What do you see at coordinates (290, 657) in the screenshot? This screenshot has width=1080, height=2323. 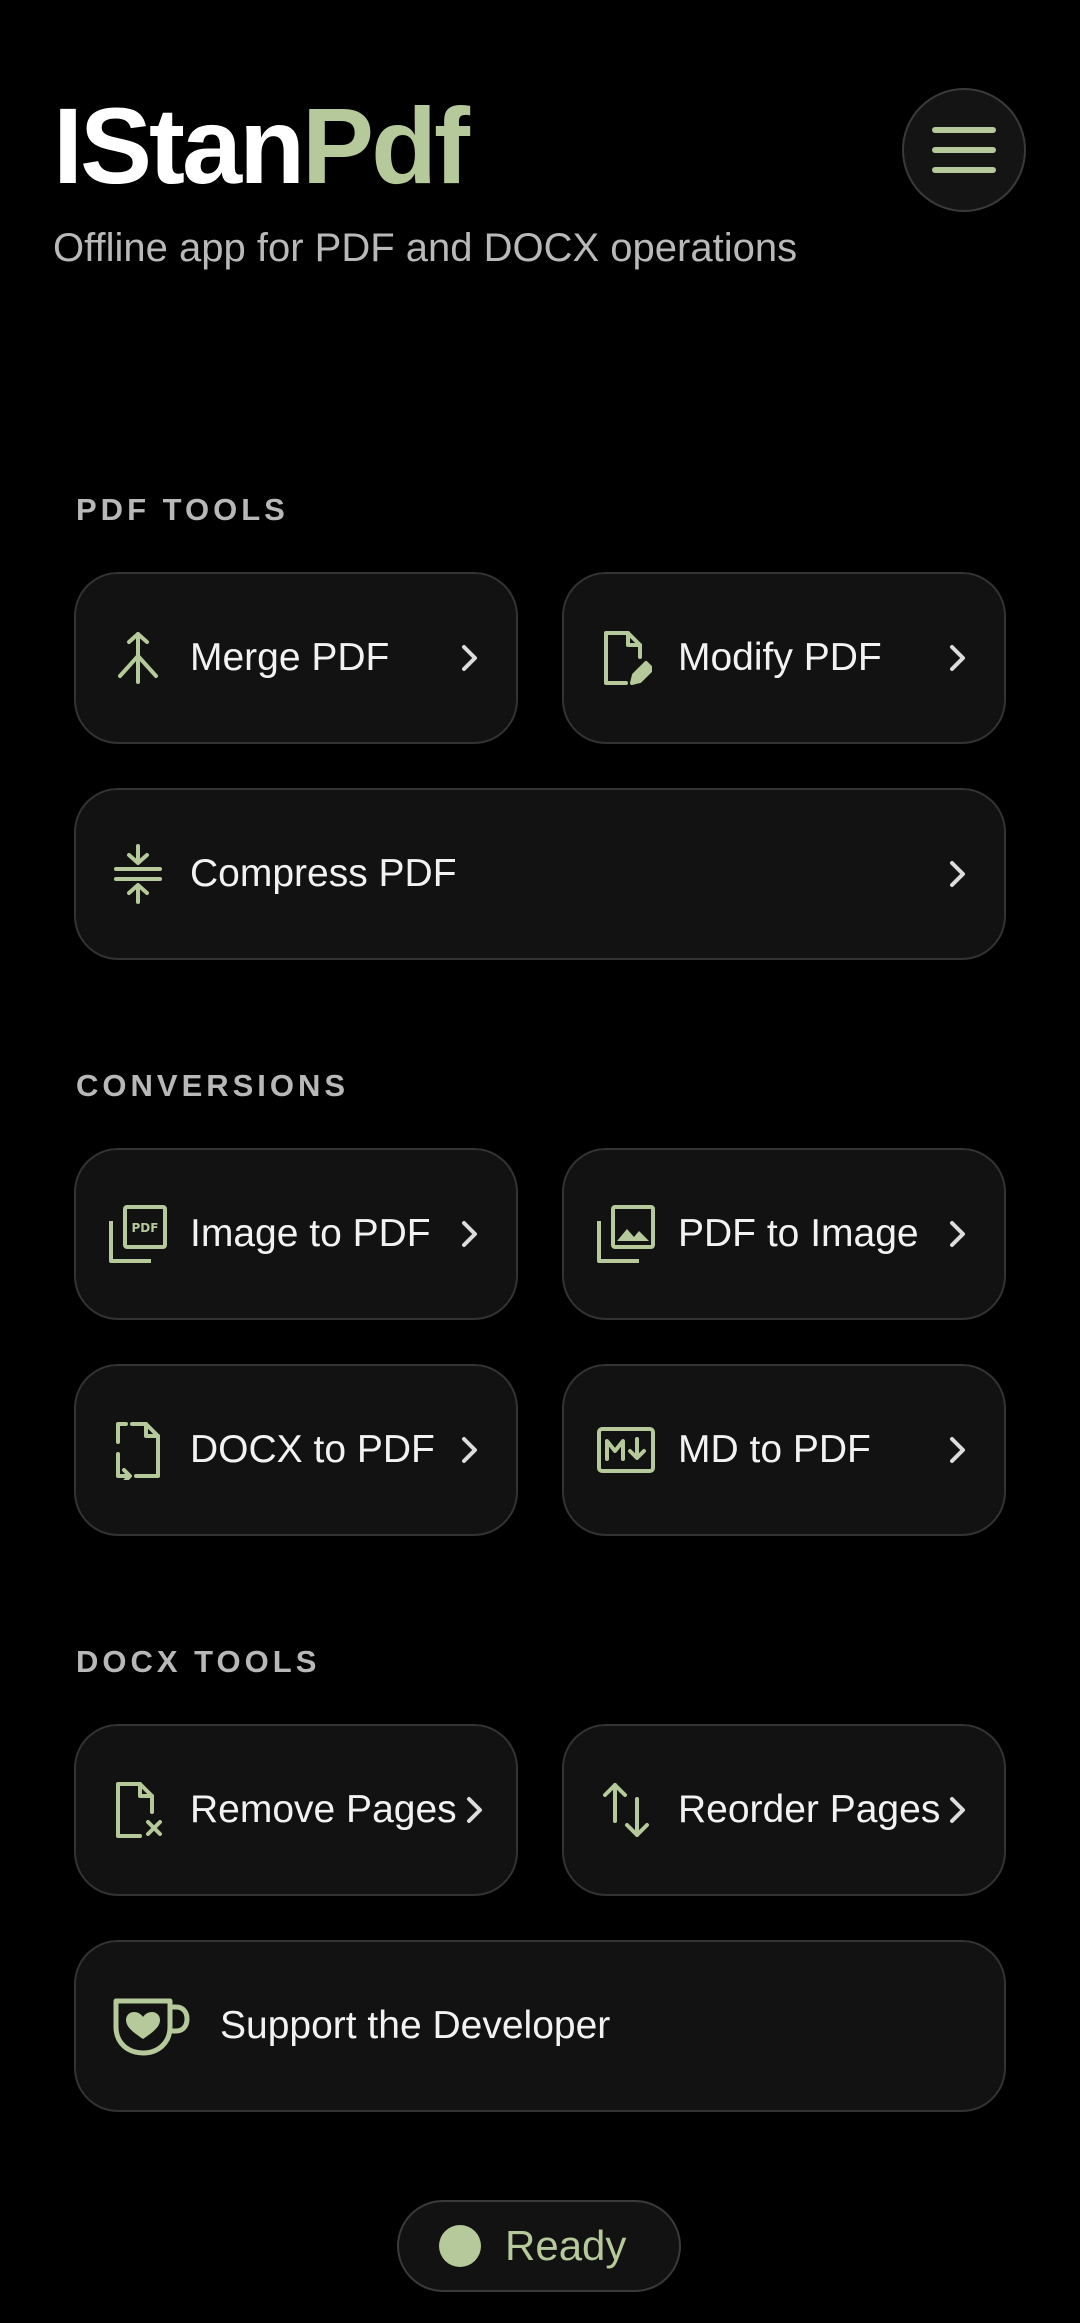 I see `merge-pdf-label: Merge PDF` at bounding box center [290, 657].